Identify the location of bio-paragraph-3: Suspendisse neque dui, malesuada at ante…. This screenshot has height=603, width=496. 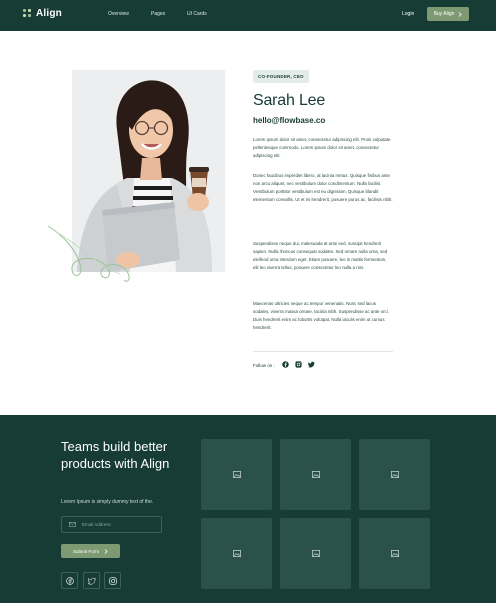
(320, 255).